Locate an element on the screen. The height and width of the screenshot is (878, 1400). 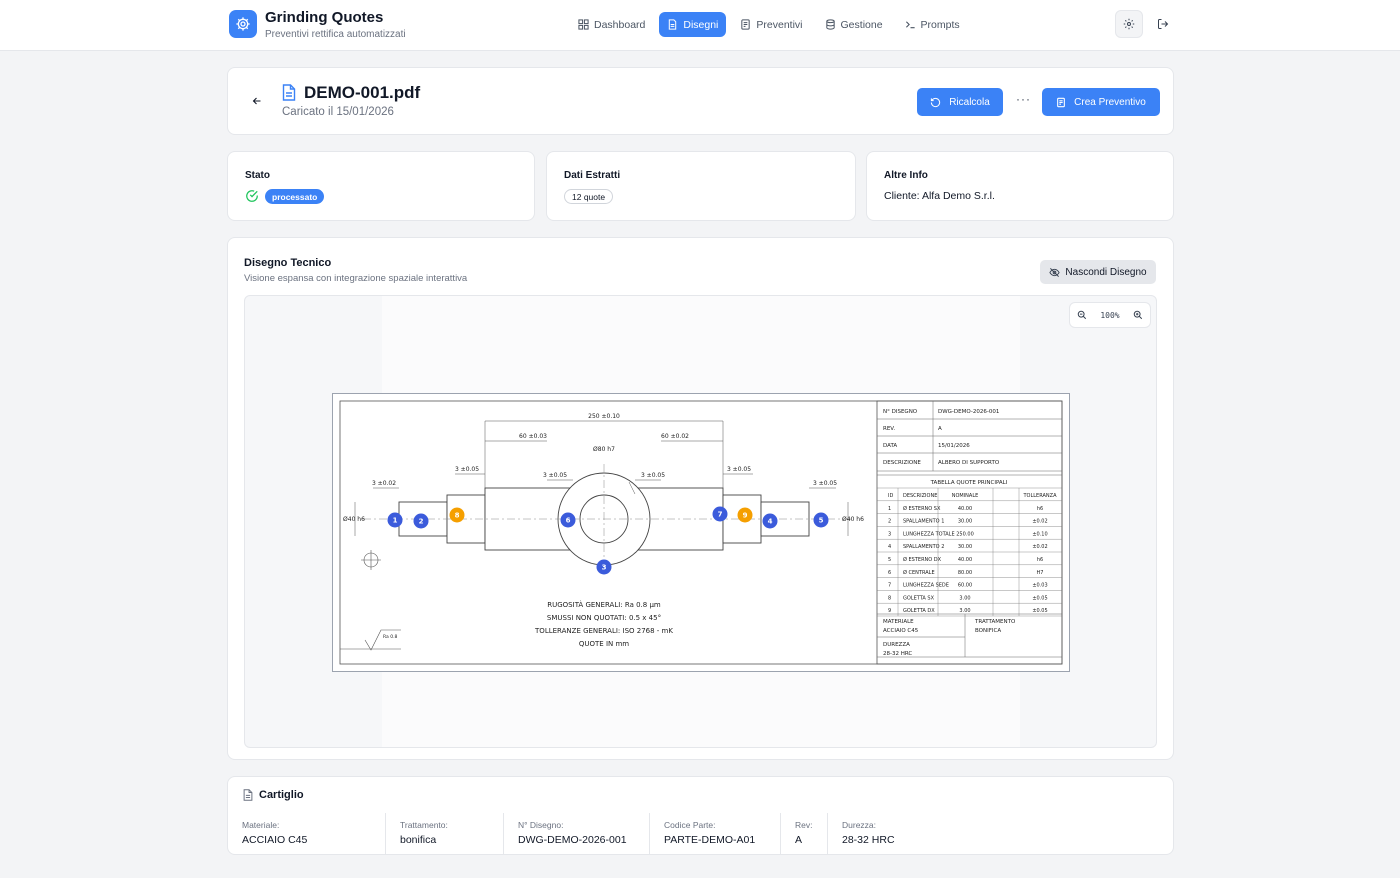
dimension-marker-9: 9 is located at coordinates (745, 515).